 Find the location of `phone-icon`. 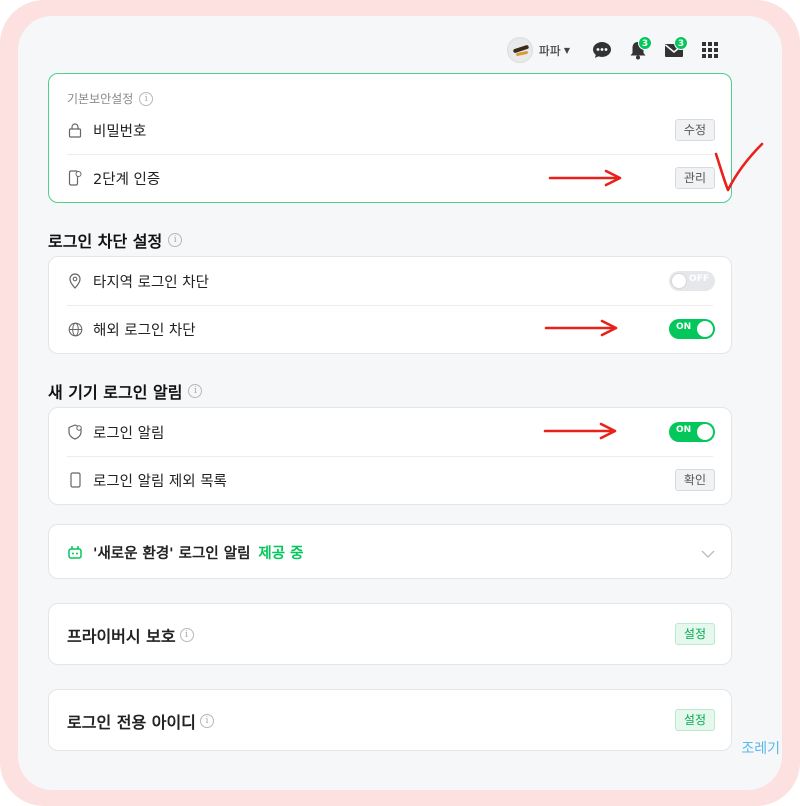

phone-icon is located at coordinates (75, 480).